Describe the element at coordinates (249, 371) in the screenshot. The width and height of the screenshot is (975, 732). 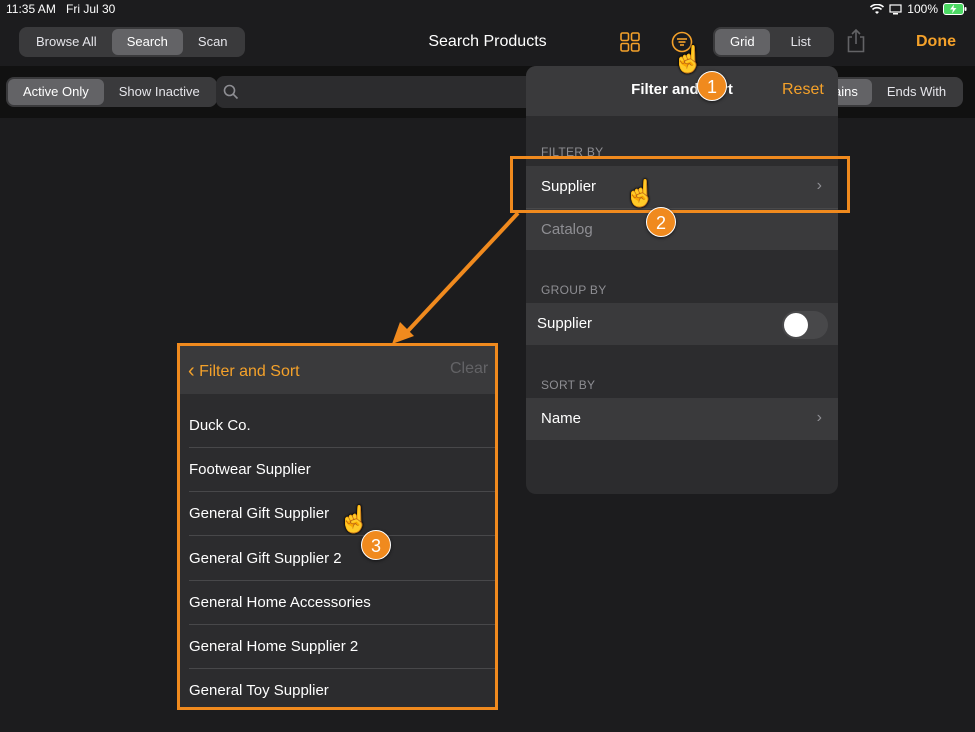
I see `back-label: Filter and Sort` at that location.